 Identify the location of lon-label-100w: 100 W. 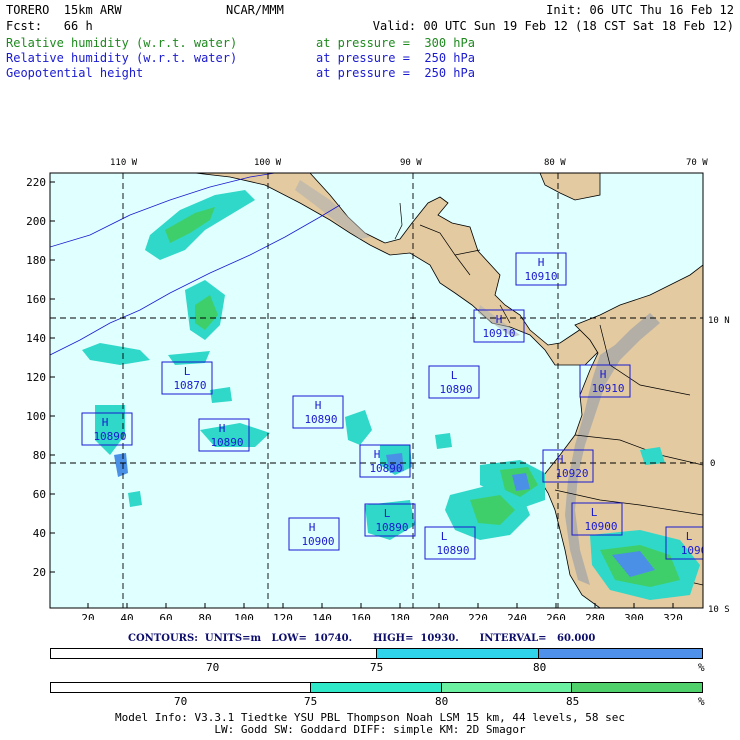
(268, 163).